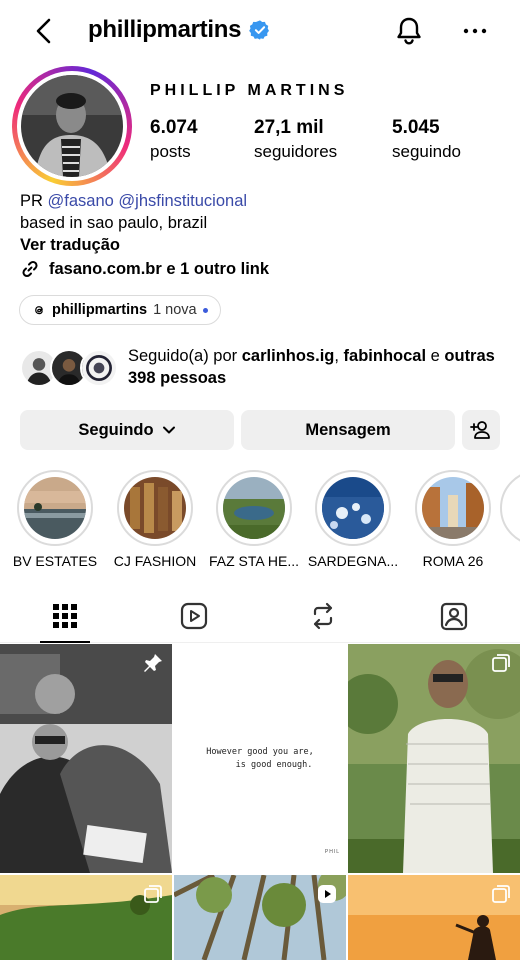 This screenshot has height=960, width=520. I want to click on suggest-people-button, so click(481, 430).